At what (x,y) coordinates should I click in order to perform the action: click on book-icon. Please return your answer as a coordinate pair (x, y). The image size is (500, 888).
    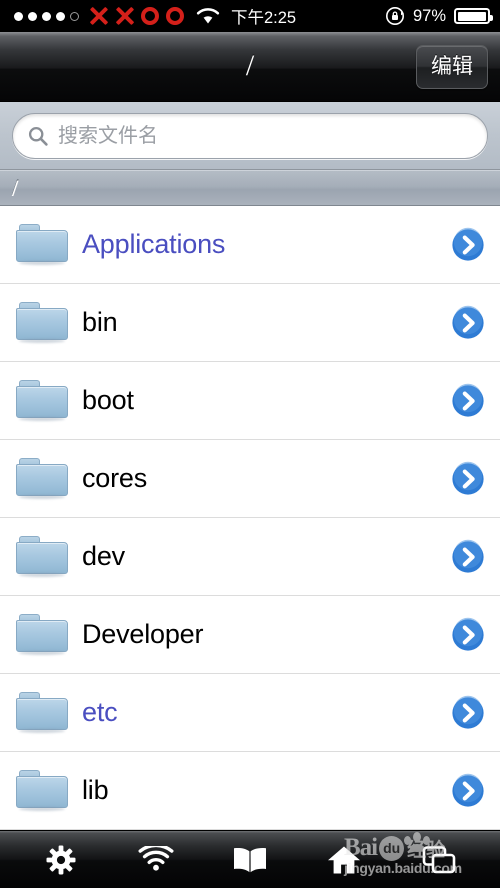
    Looking at the image, I should click on (249, 859).